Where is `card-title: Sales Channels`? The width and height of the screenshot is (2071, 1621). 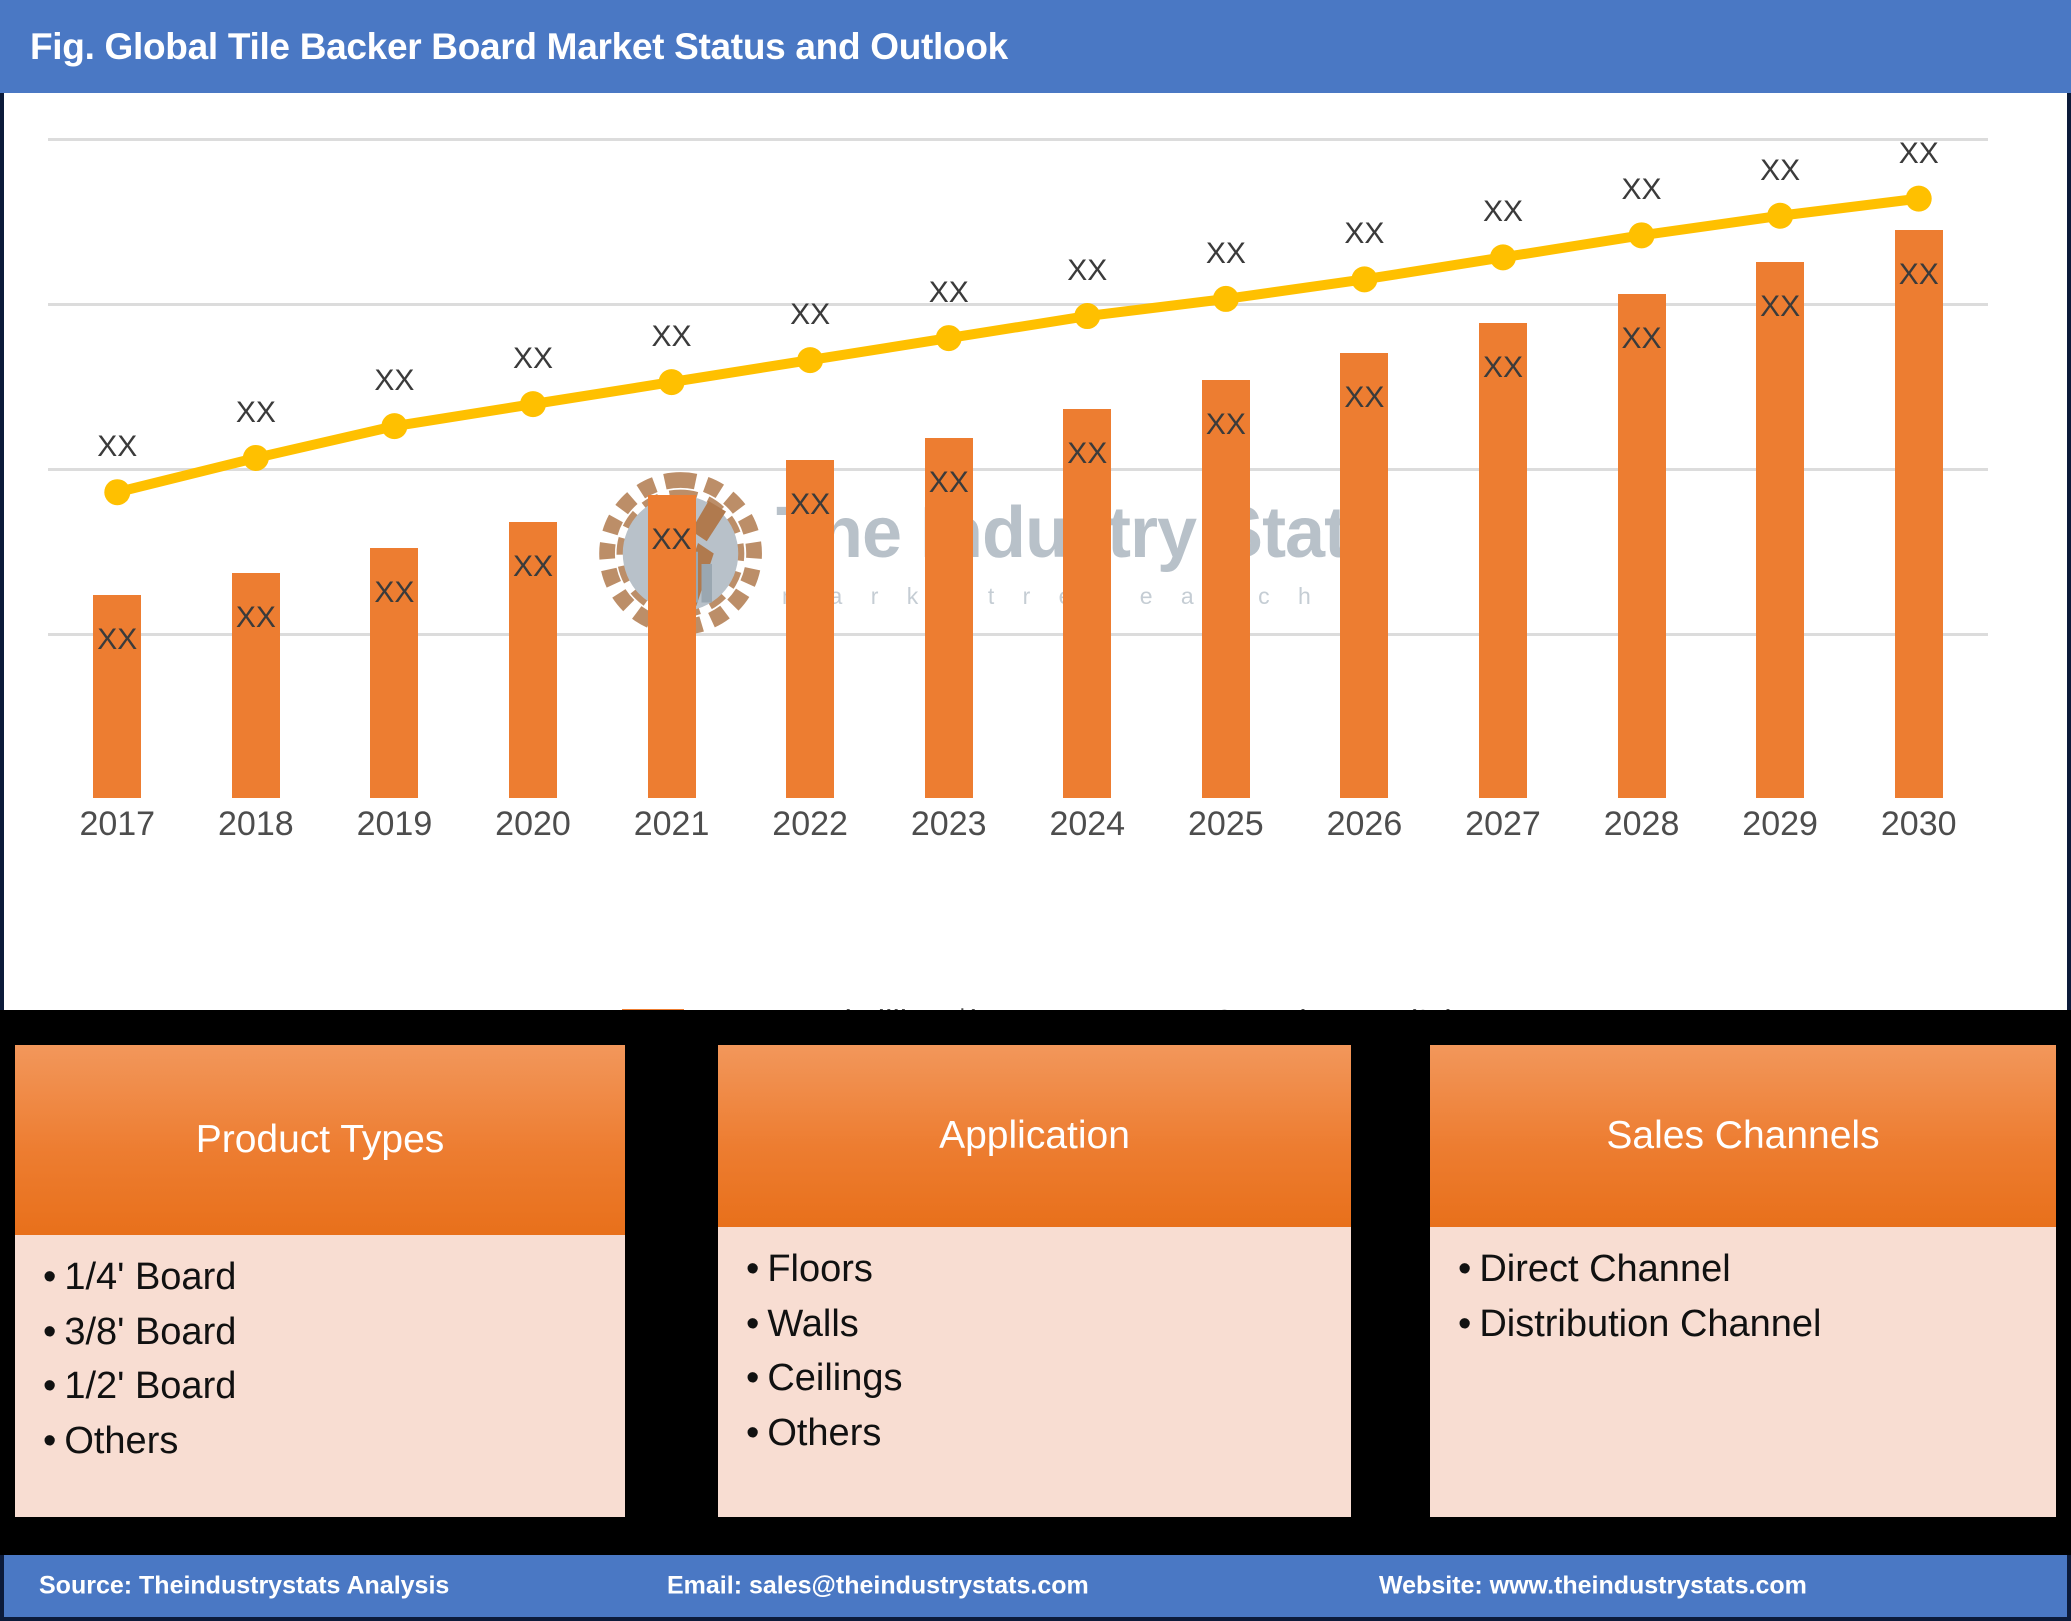
card-title: Sales Channels is located at coordinates (1743, 1135).